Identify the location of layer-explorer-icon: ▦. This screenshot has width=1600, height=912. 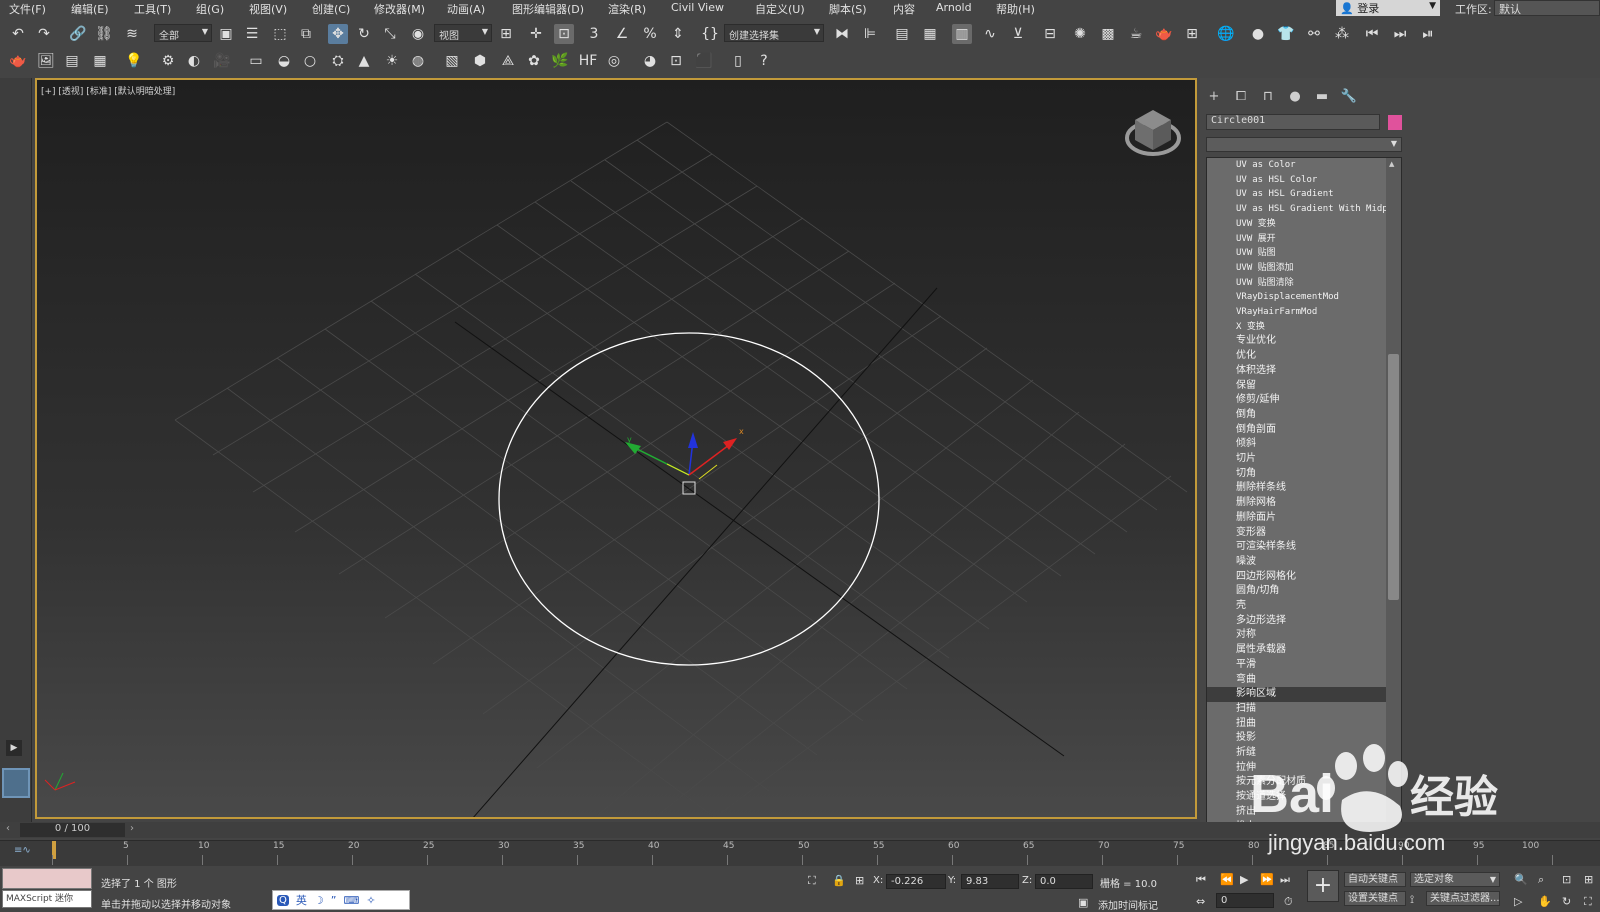
(930, 34).